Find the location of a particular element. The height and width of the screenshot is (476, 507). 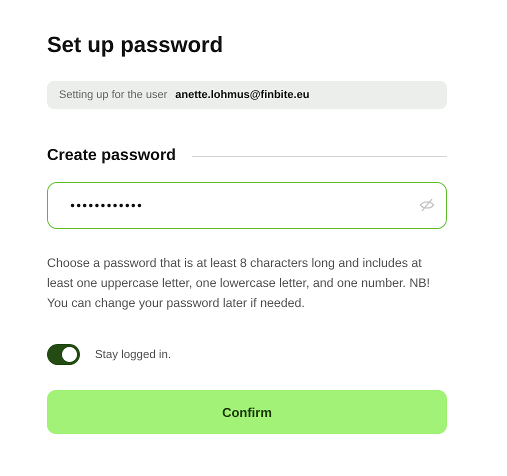

page-title: Set up password is located at coordinates (135, 45).